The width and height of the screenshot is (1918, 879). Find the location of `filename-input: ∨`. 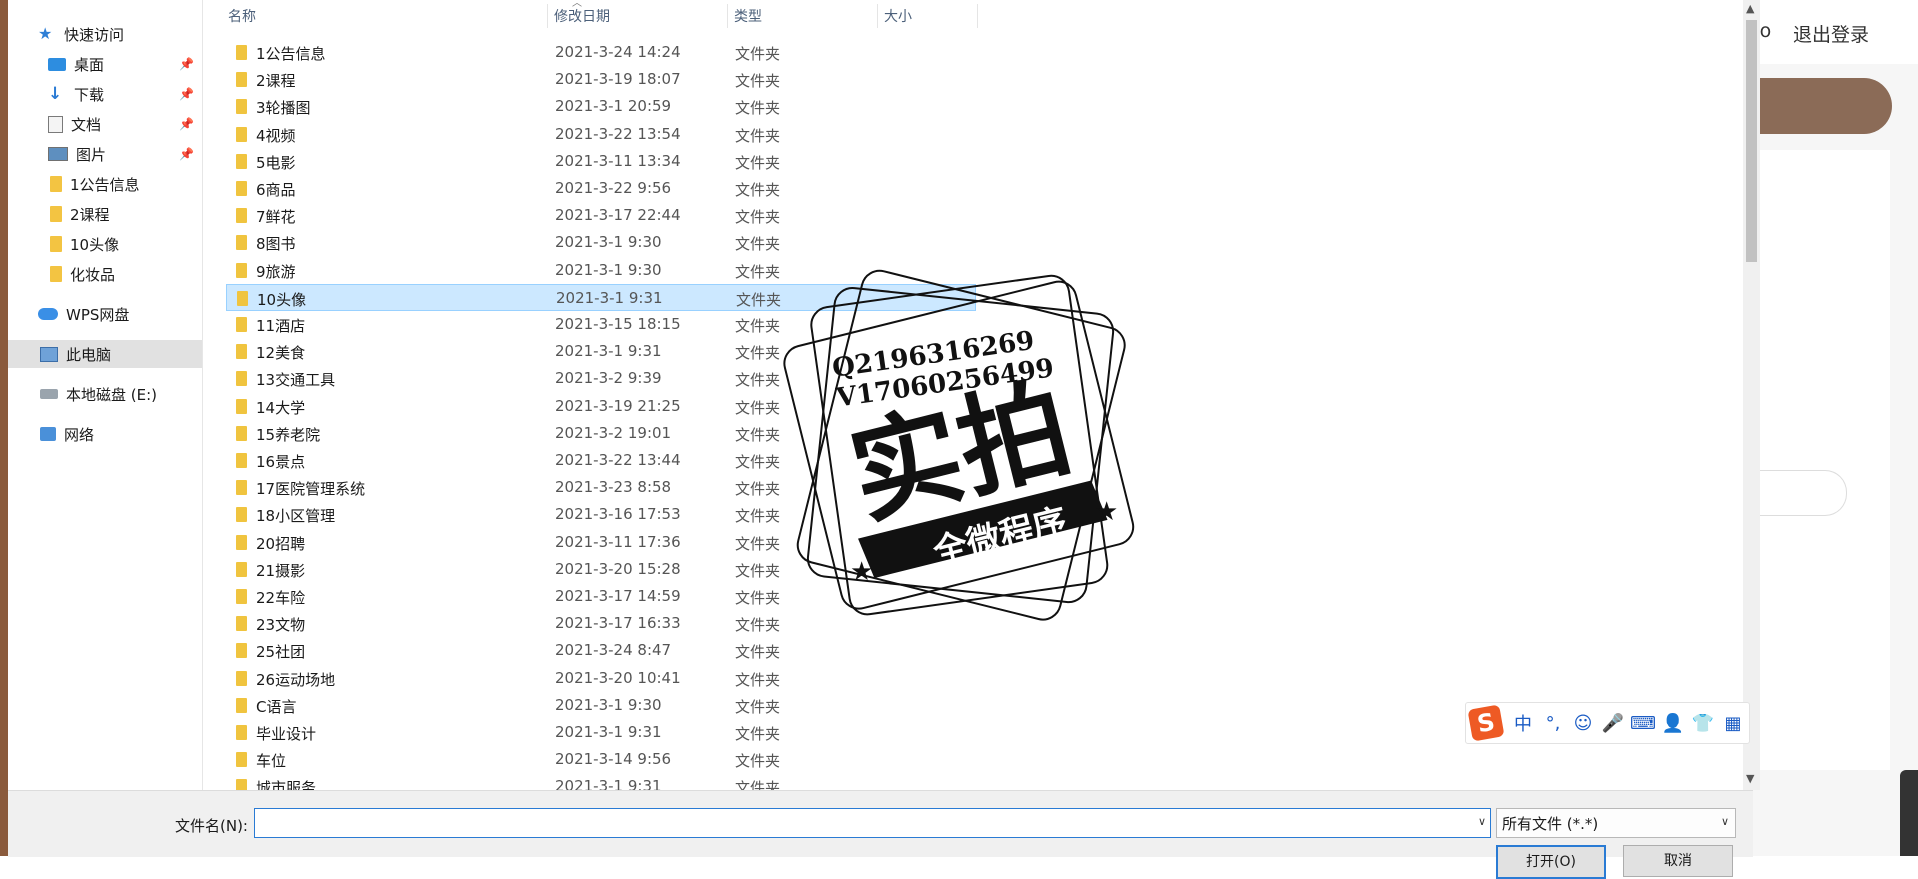

filename-input: ∨ is located at coordinates (872, 823).